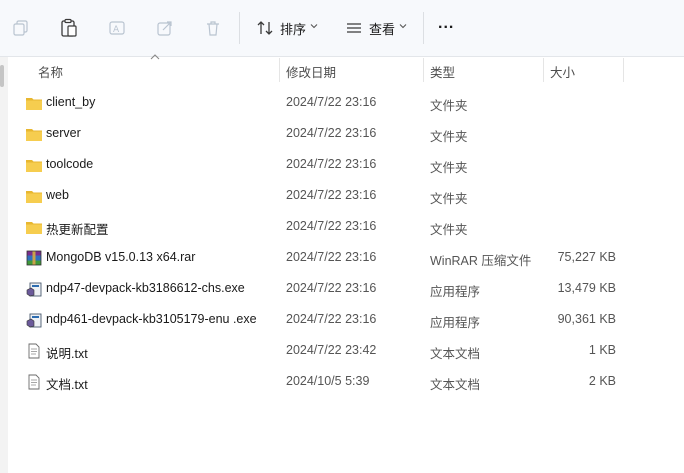 The image size is (684, 473). What do you see at coordinates (586, 319) in the screenshot?
I see `file-size: 90,361 KB` at bounding box center [586, 319].